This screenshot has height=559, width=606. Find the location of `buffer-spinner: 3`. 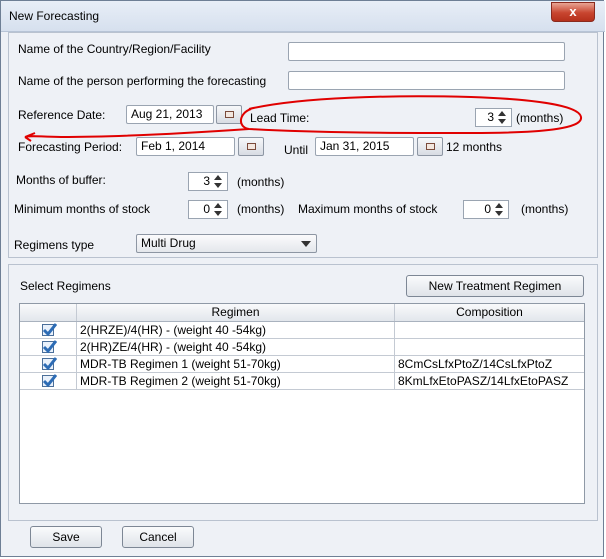

buffer-spinner: 3 is located at coordinates (208, 181).